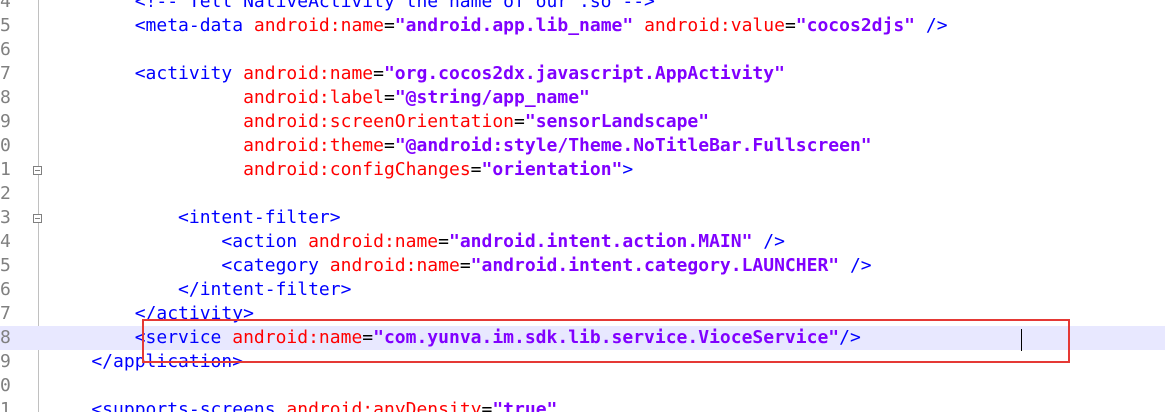  What do you see at coordinates (606, 341) in the screenshot?
I see `annotation-highlight-box` at bounding box center [606, 341].